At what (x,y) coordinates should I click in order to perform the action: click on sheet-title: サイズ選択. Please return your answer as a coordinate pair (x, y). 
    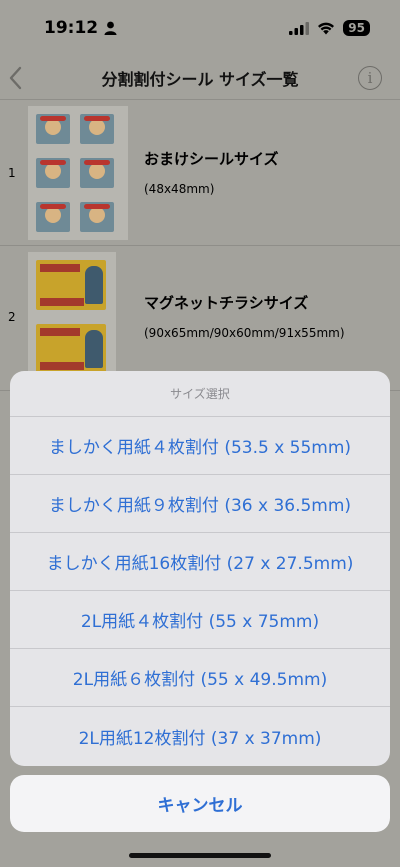
    Looking at the image, I should click on (200, 394).